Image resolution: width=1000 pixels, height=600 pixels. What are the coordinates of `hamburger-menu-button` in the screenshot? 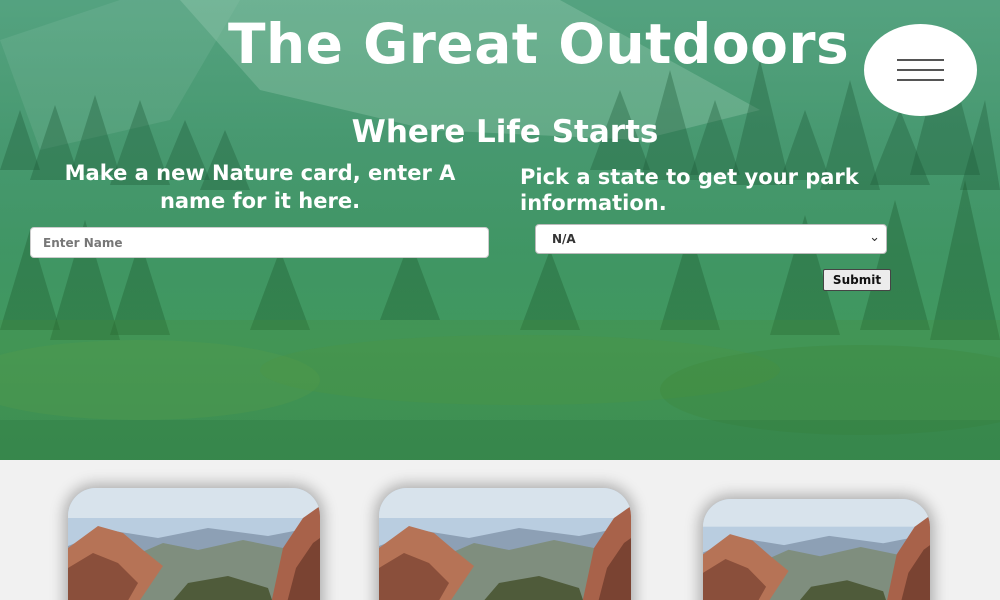 It's located at (920, 70).